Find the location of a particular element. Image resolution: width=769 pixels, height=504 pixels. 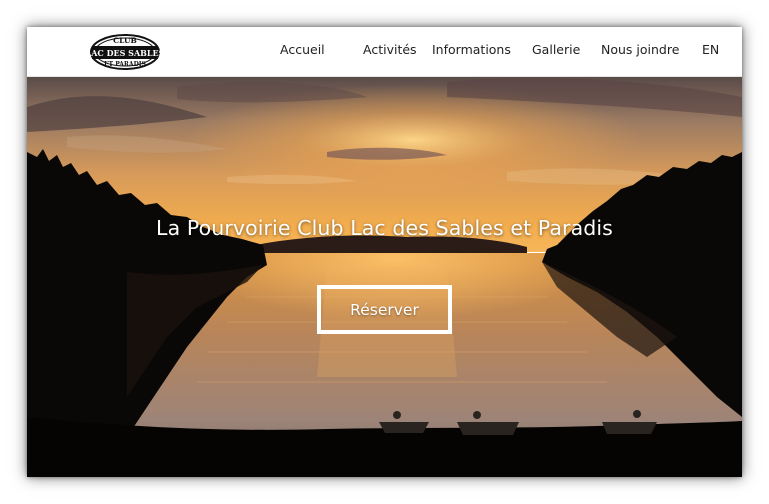

nav-item-activites: Activités is located at coordinates (390, 49).